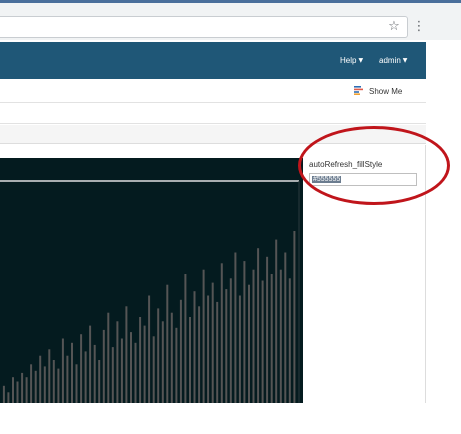  I want to click on parameter-value: #555555, so click(327, 179).